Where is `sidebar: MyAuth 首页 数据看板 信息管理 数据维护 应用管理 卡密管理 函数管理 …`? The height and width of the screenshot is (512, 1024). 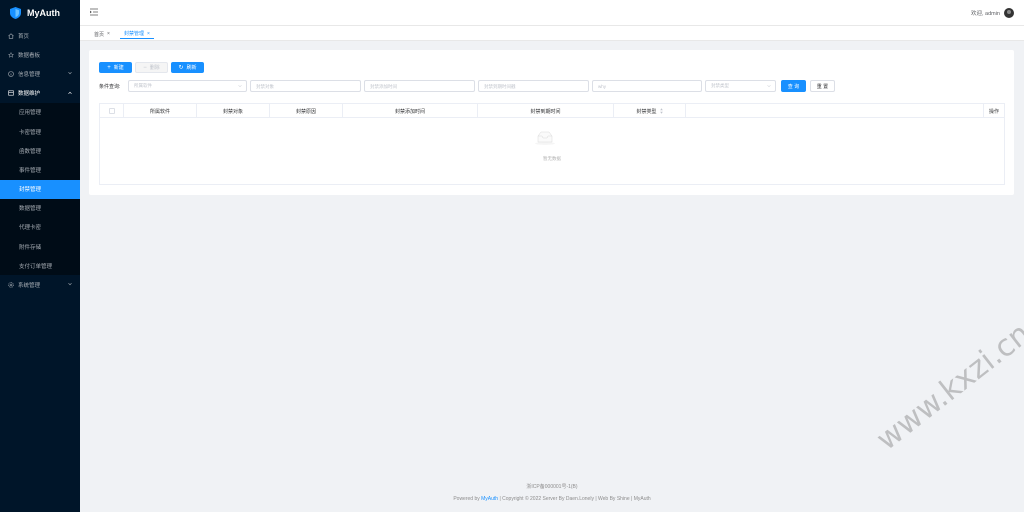
sidebar: MyAuth 首页 数据看板 信息管理 数据维护 应用管理 卡密管理 函数管理 … is located at coordinates (40, 256).